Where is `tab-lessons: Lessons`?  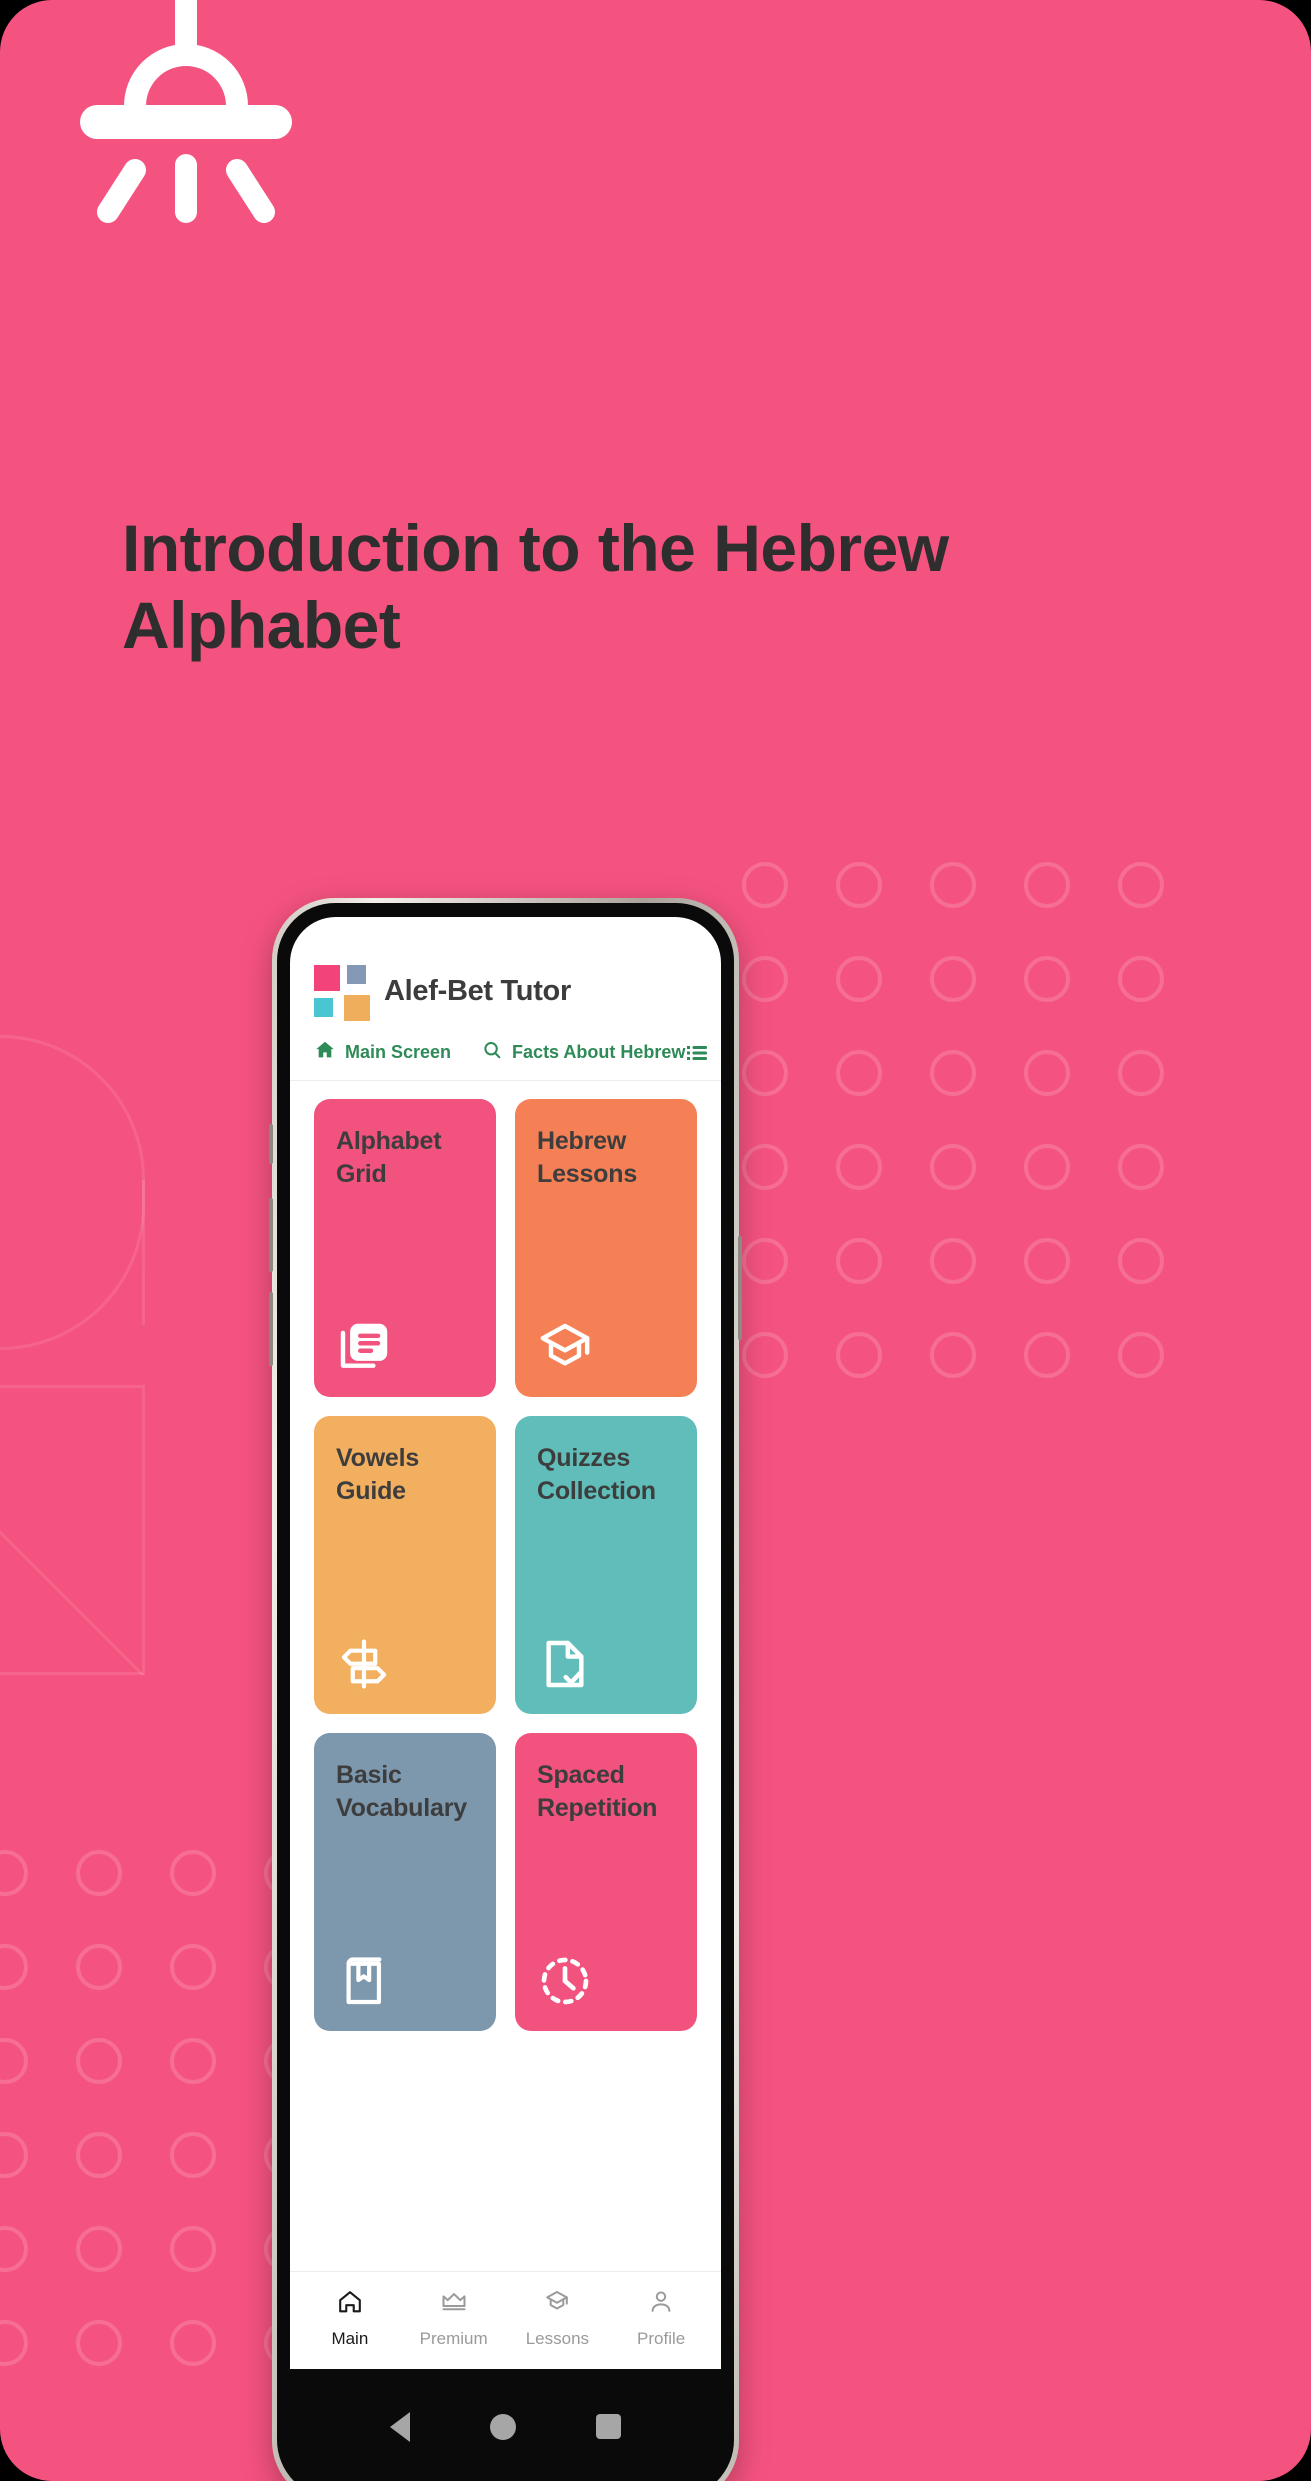
tab-lessons: Lessons is located at coordinates (558, 2318).